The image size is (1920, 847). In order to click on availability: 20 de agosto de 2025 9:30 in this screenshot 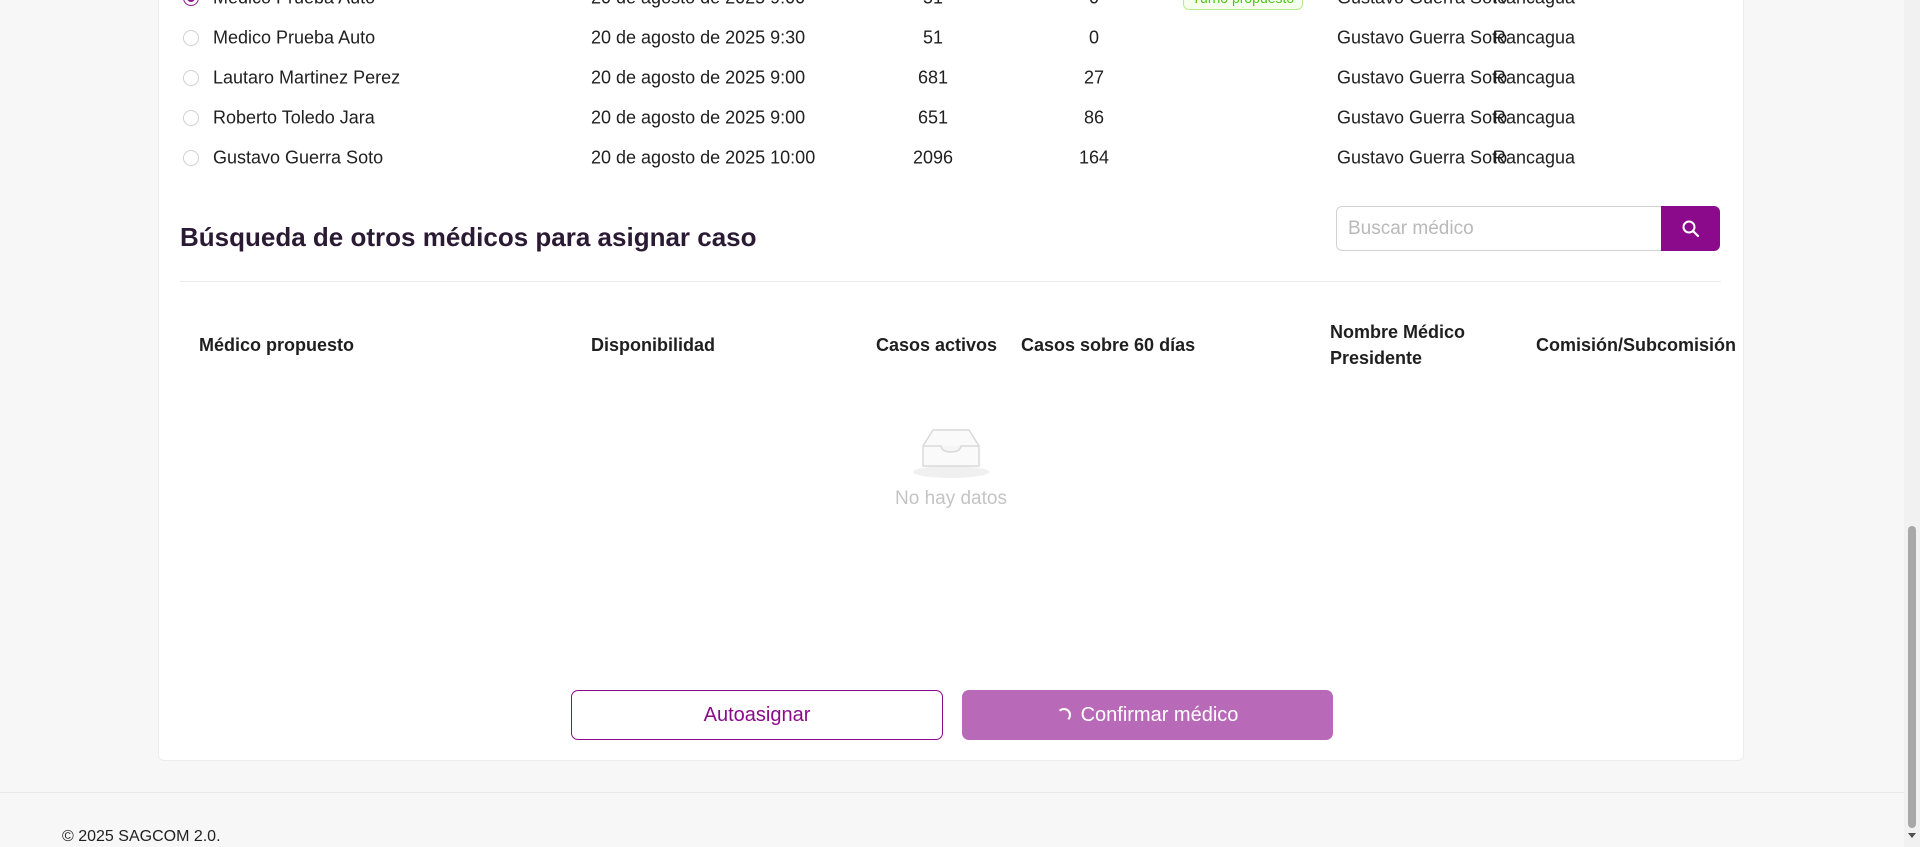, I will do `click(698, 37)`.